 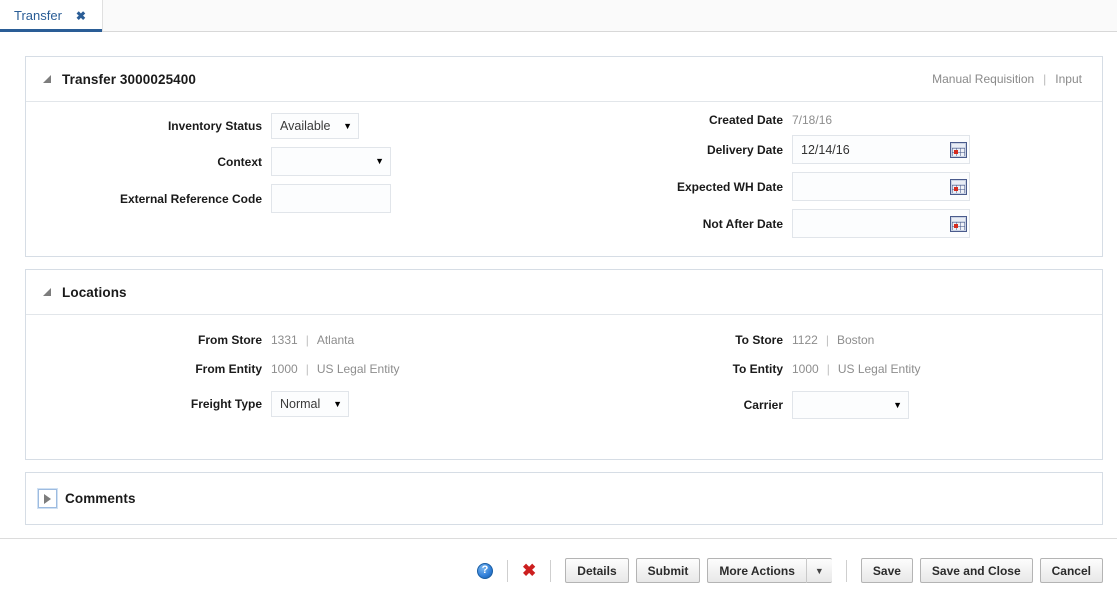 I want to click on from-entity-code: 1000, so click(x=284, y=369).